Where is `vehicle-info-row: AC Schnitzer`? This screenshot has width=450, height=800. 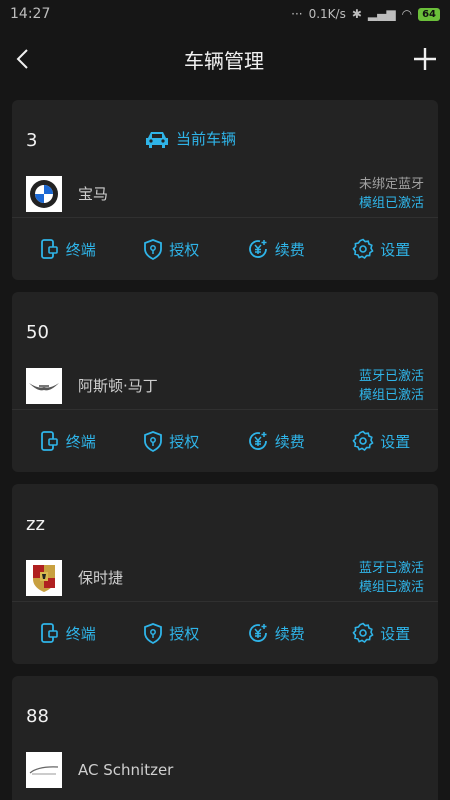 vehicle-info-row: AC Schnitzer is located at coordinates (225, 770).